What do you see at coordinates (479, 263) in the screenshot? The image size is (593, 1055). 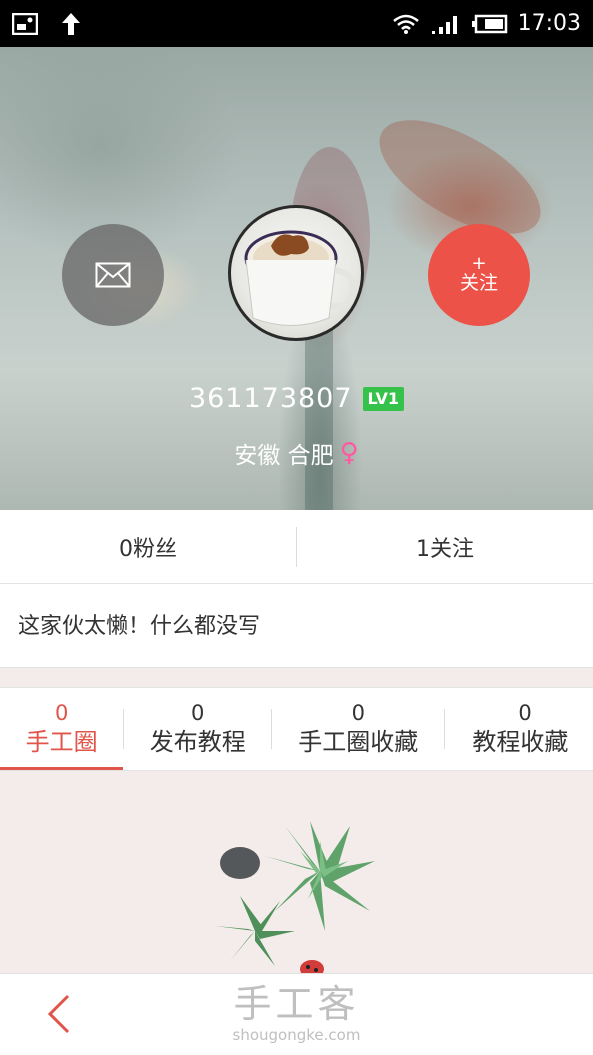 I see `plus-icon: +` at bounding box center [479, 263].